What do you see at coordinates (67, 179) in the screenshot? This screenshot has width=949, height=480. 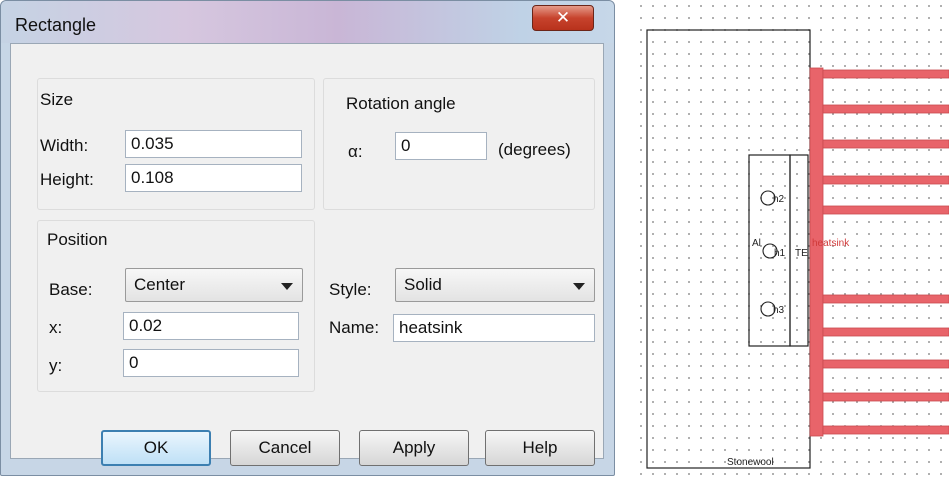 I see `height-label: Height:` at bounding box center [67, 179].